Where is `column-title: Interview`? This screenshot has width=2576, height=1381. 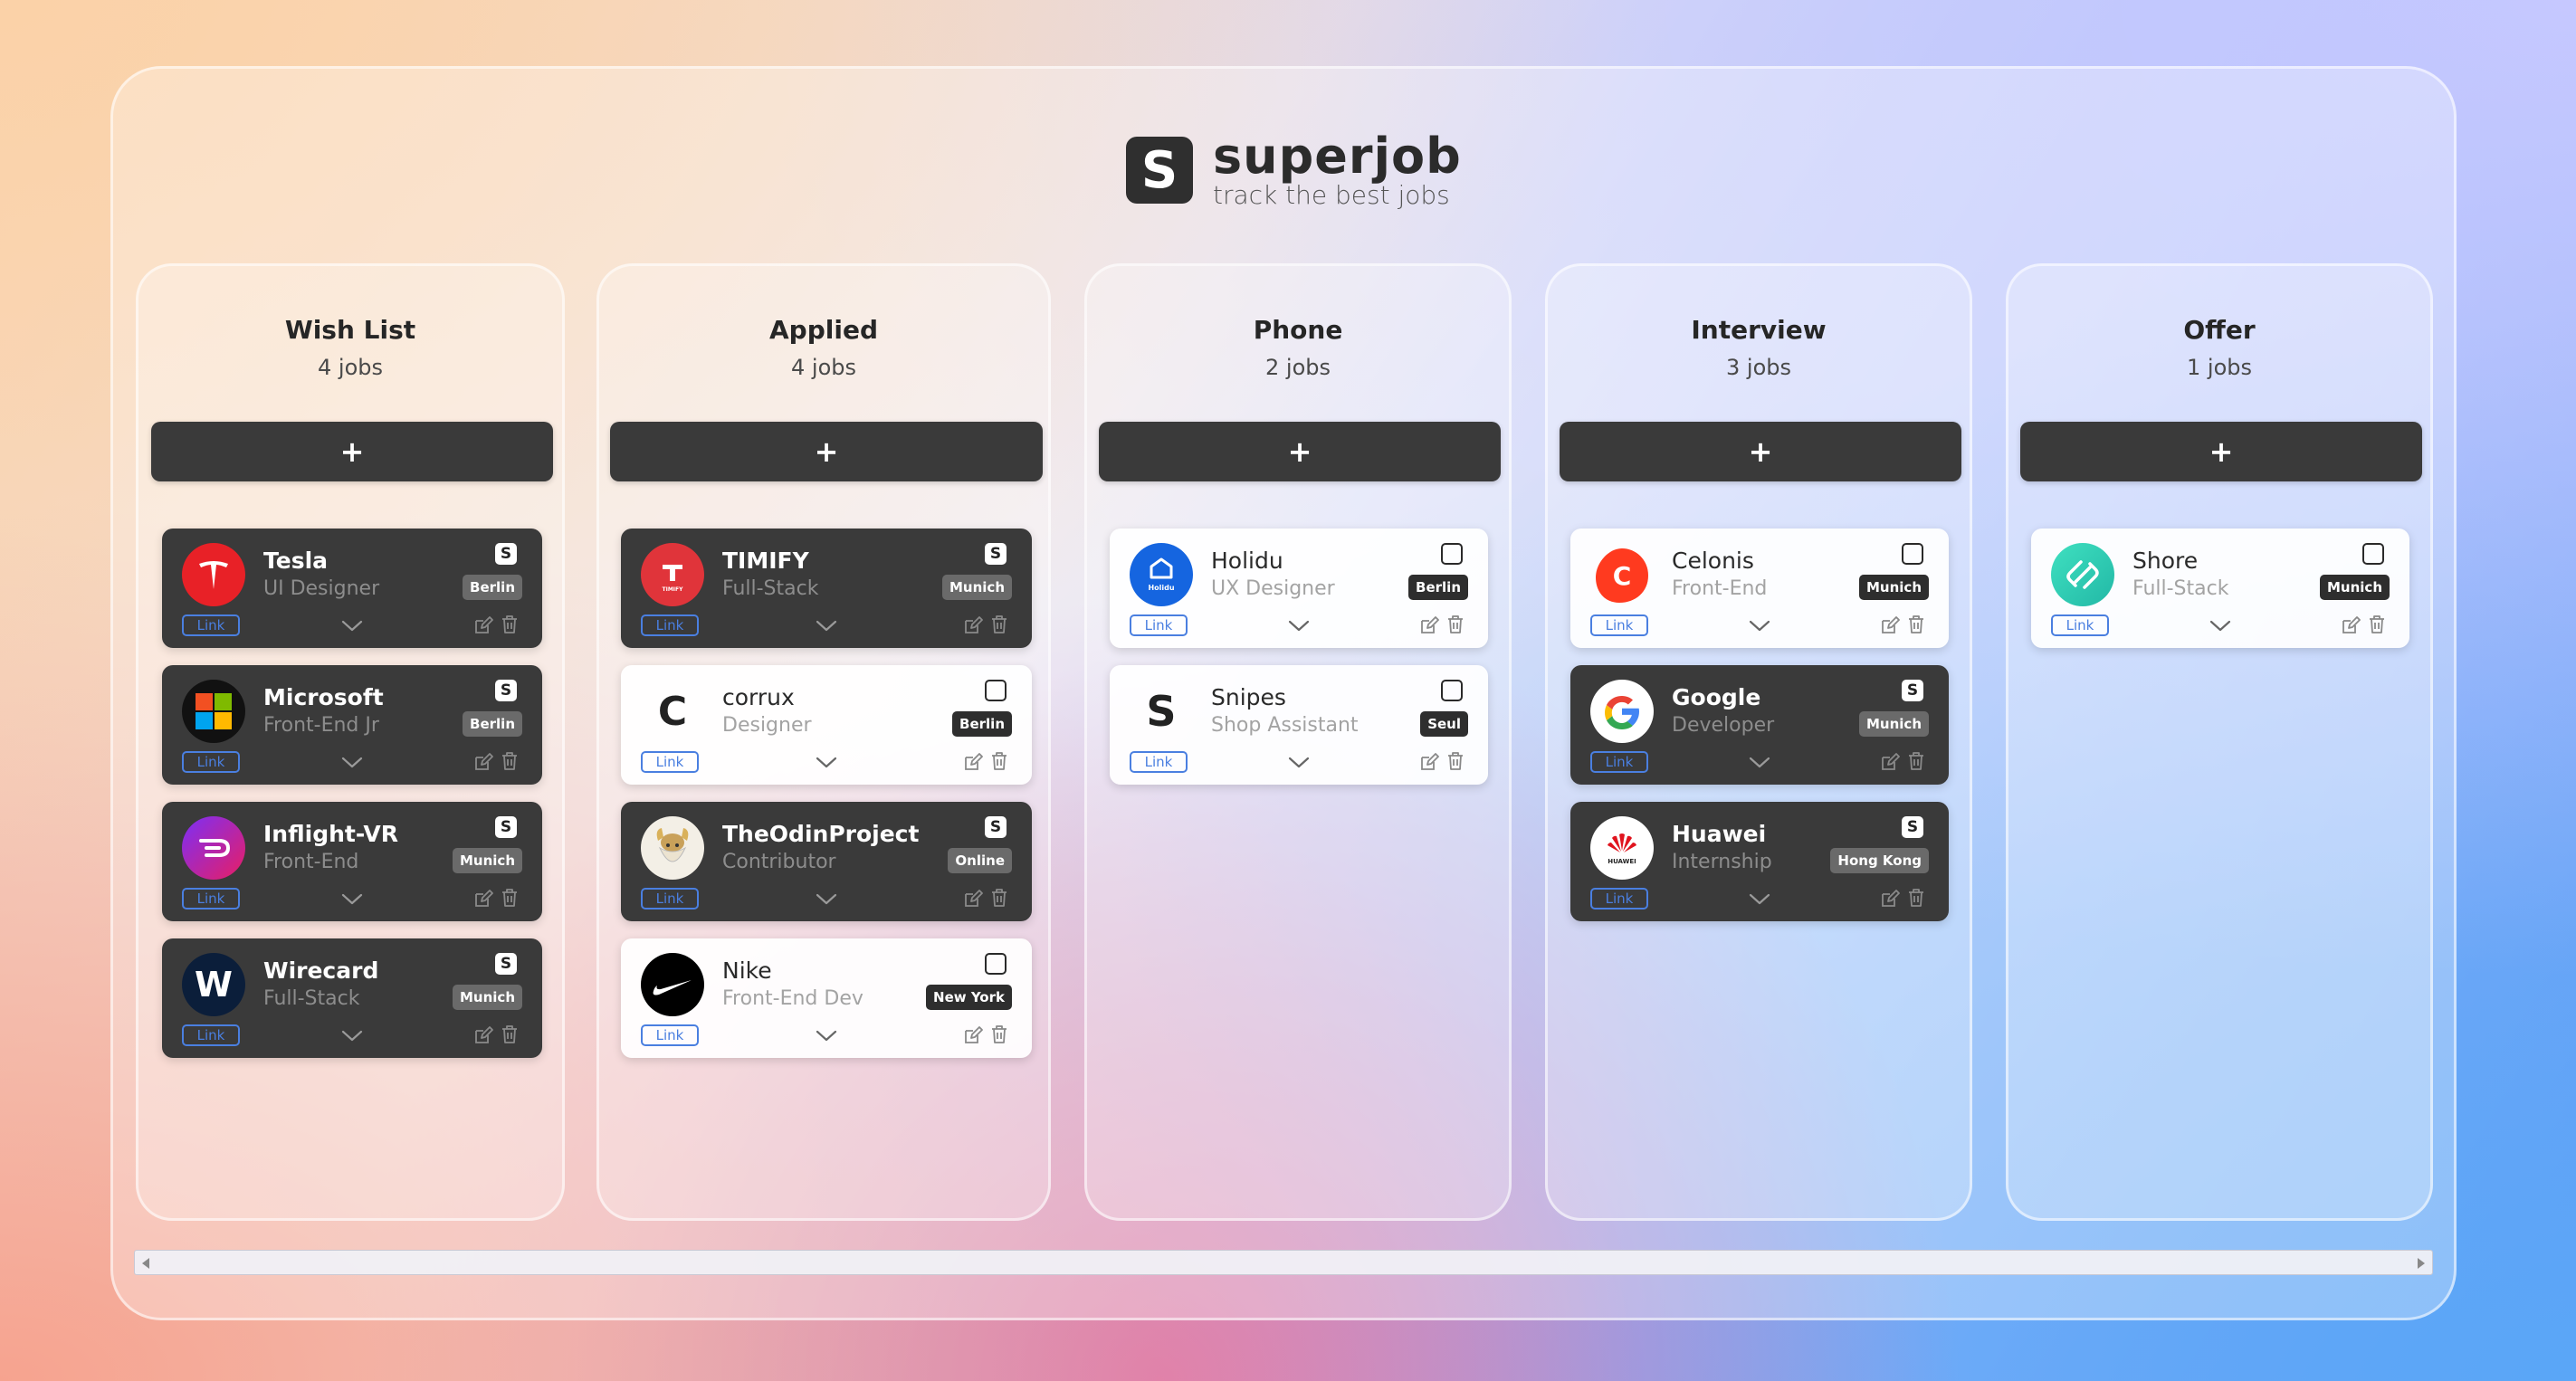
column-title: Interview is located at coordinates (1759, 330).